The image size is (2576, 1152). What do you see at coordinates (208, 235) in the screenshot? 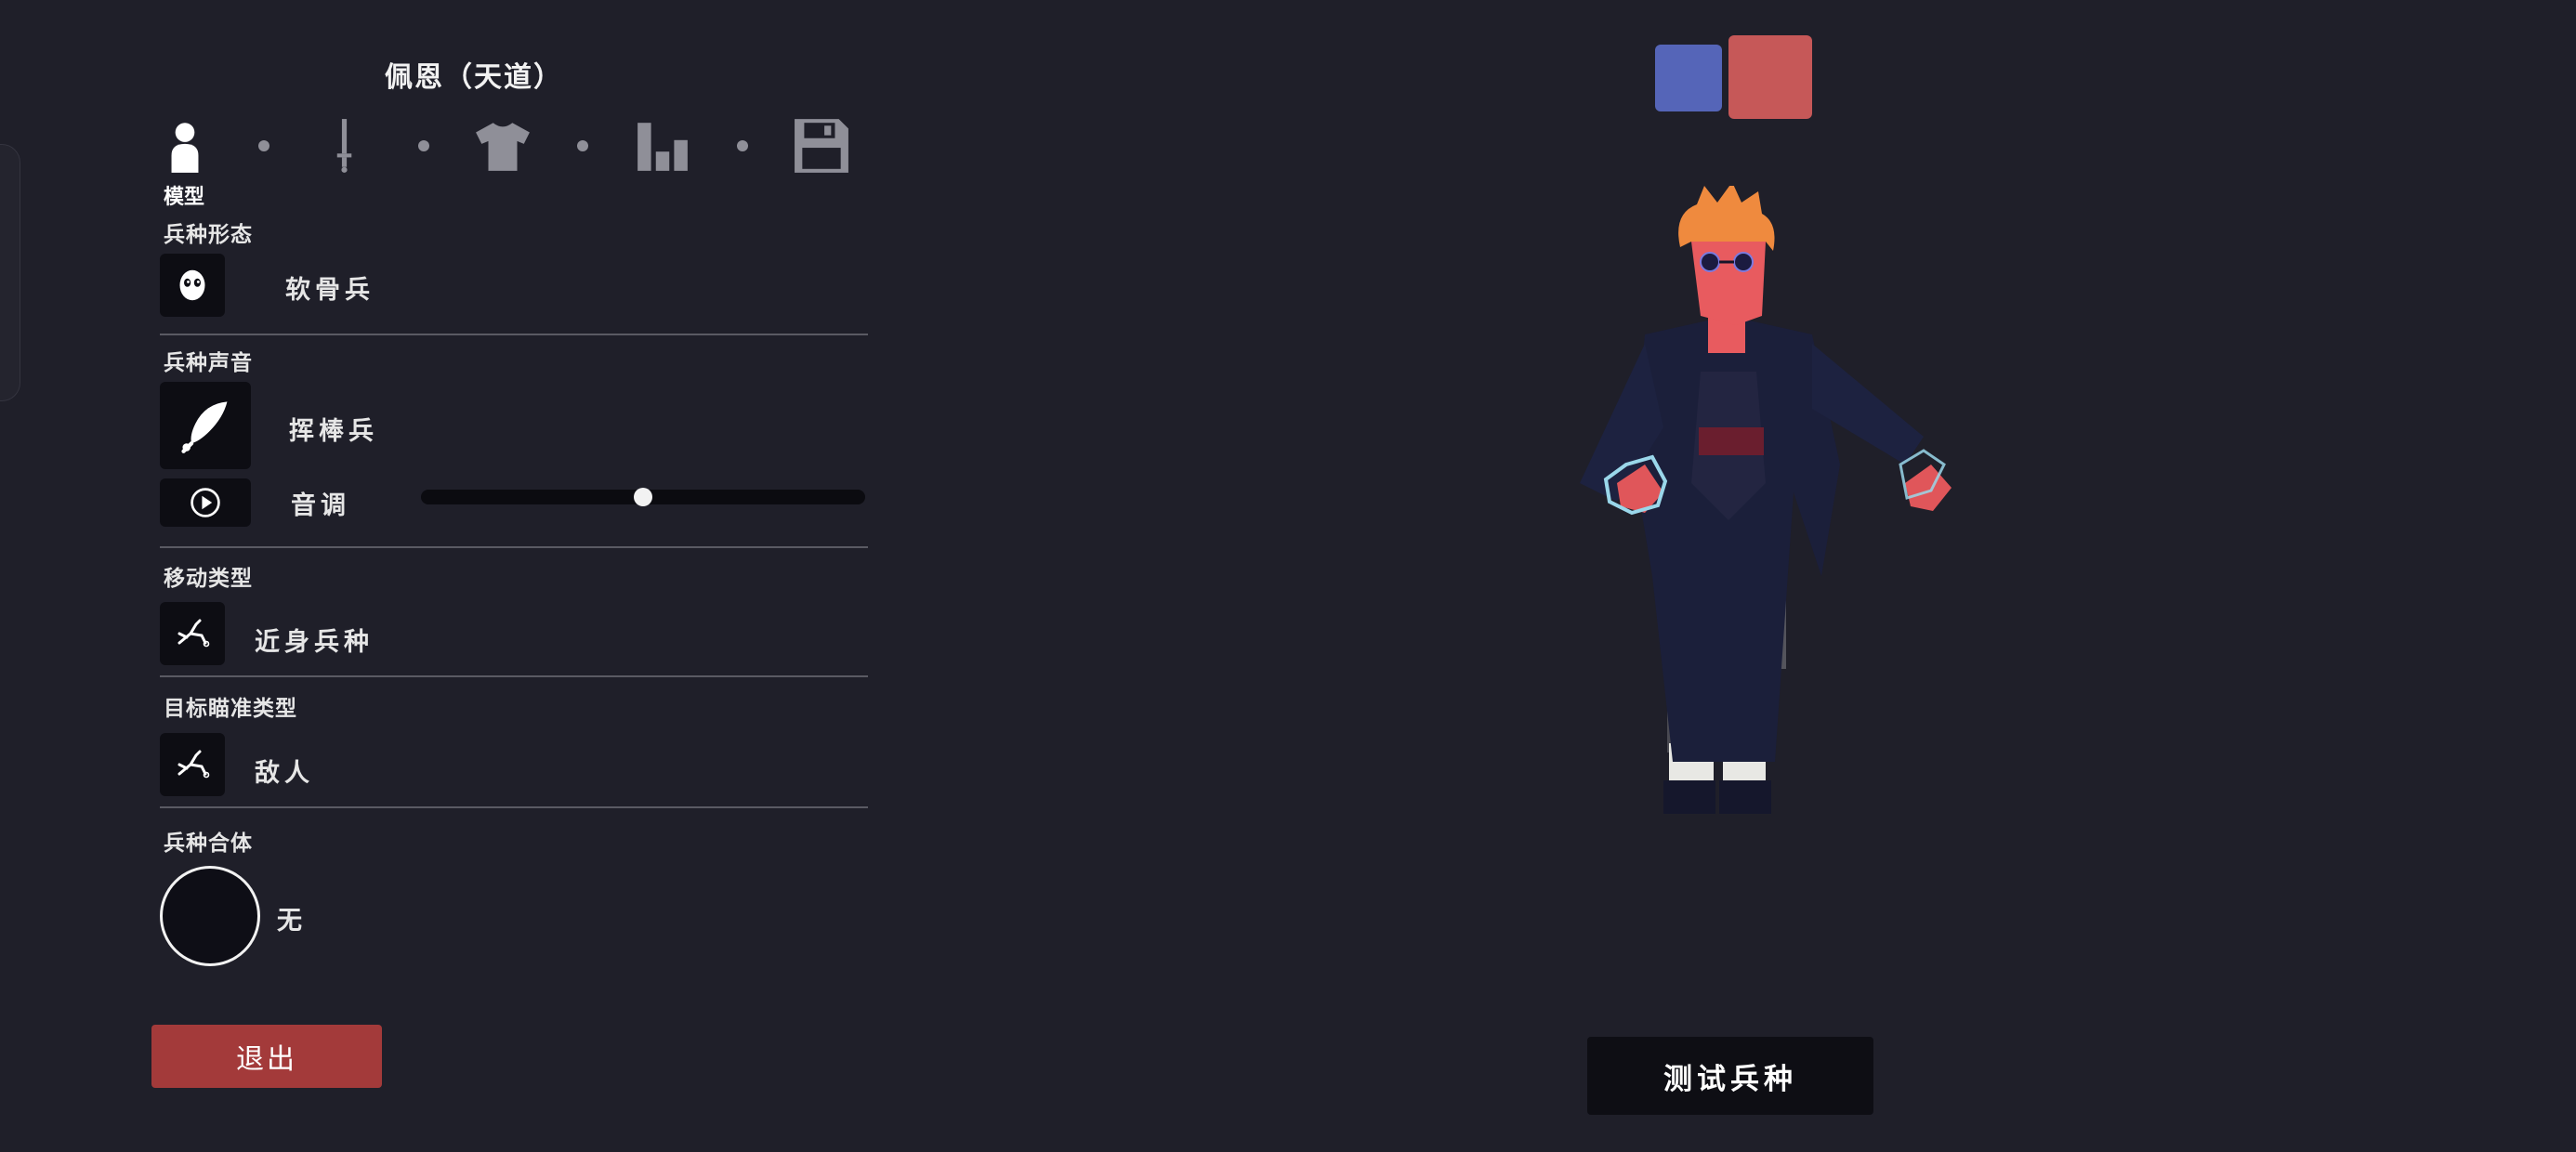
I see `section-label-form: 兵种形态` at bounding box center [208, 235].